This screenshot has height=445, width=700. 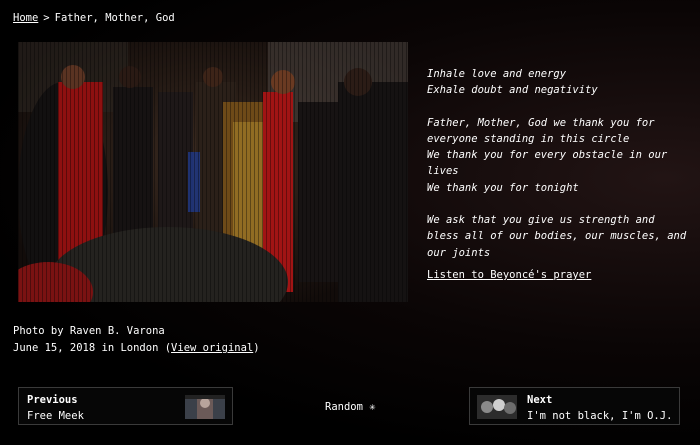 I want to click on previous-label: Previous, so click(x=52, y=400).